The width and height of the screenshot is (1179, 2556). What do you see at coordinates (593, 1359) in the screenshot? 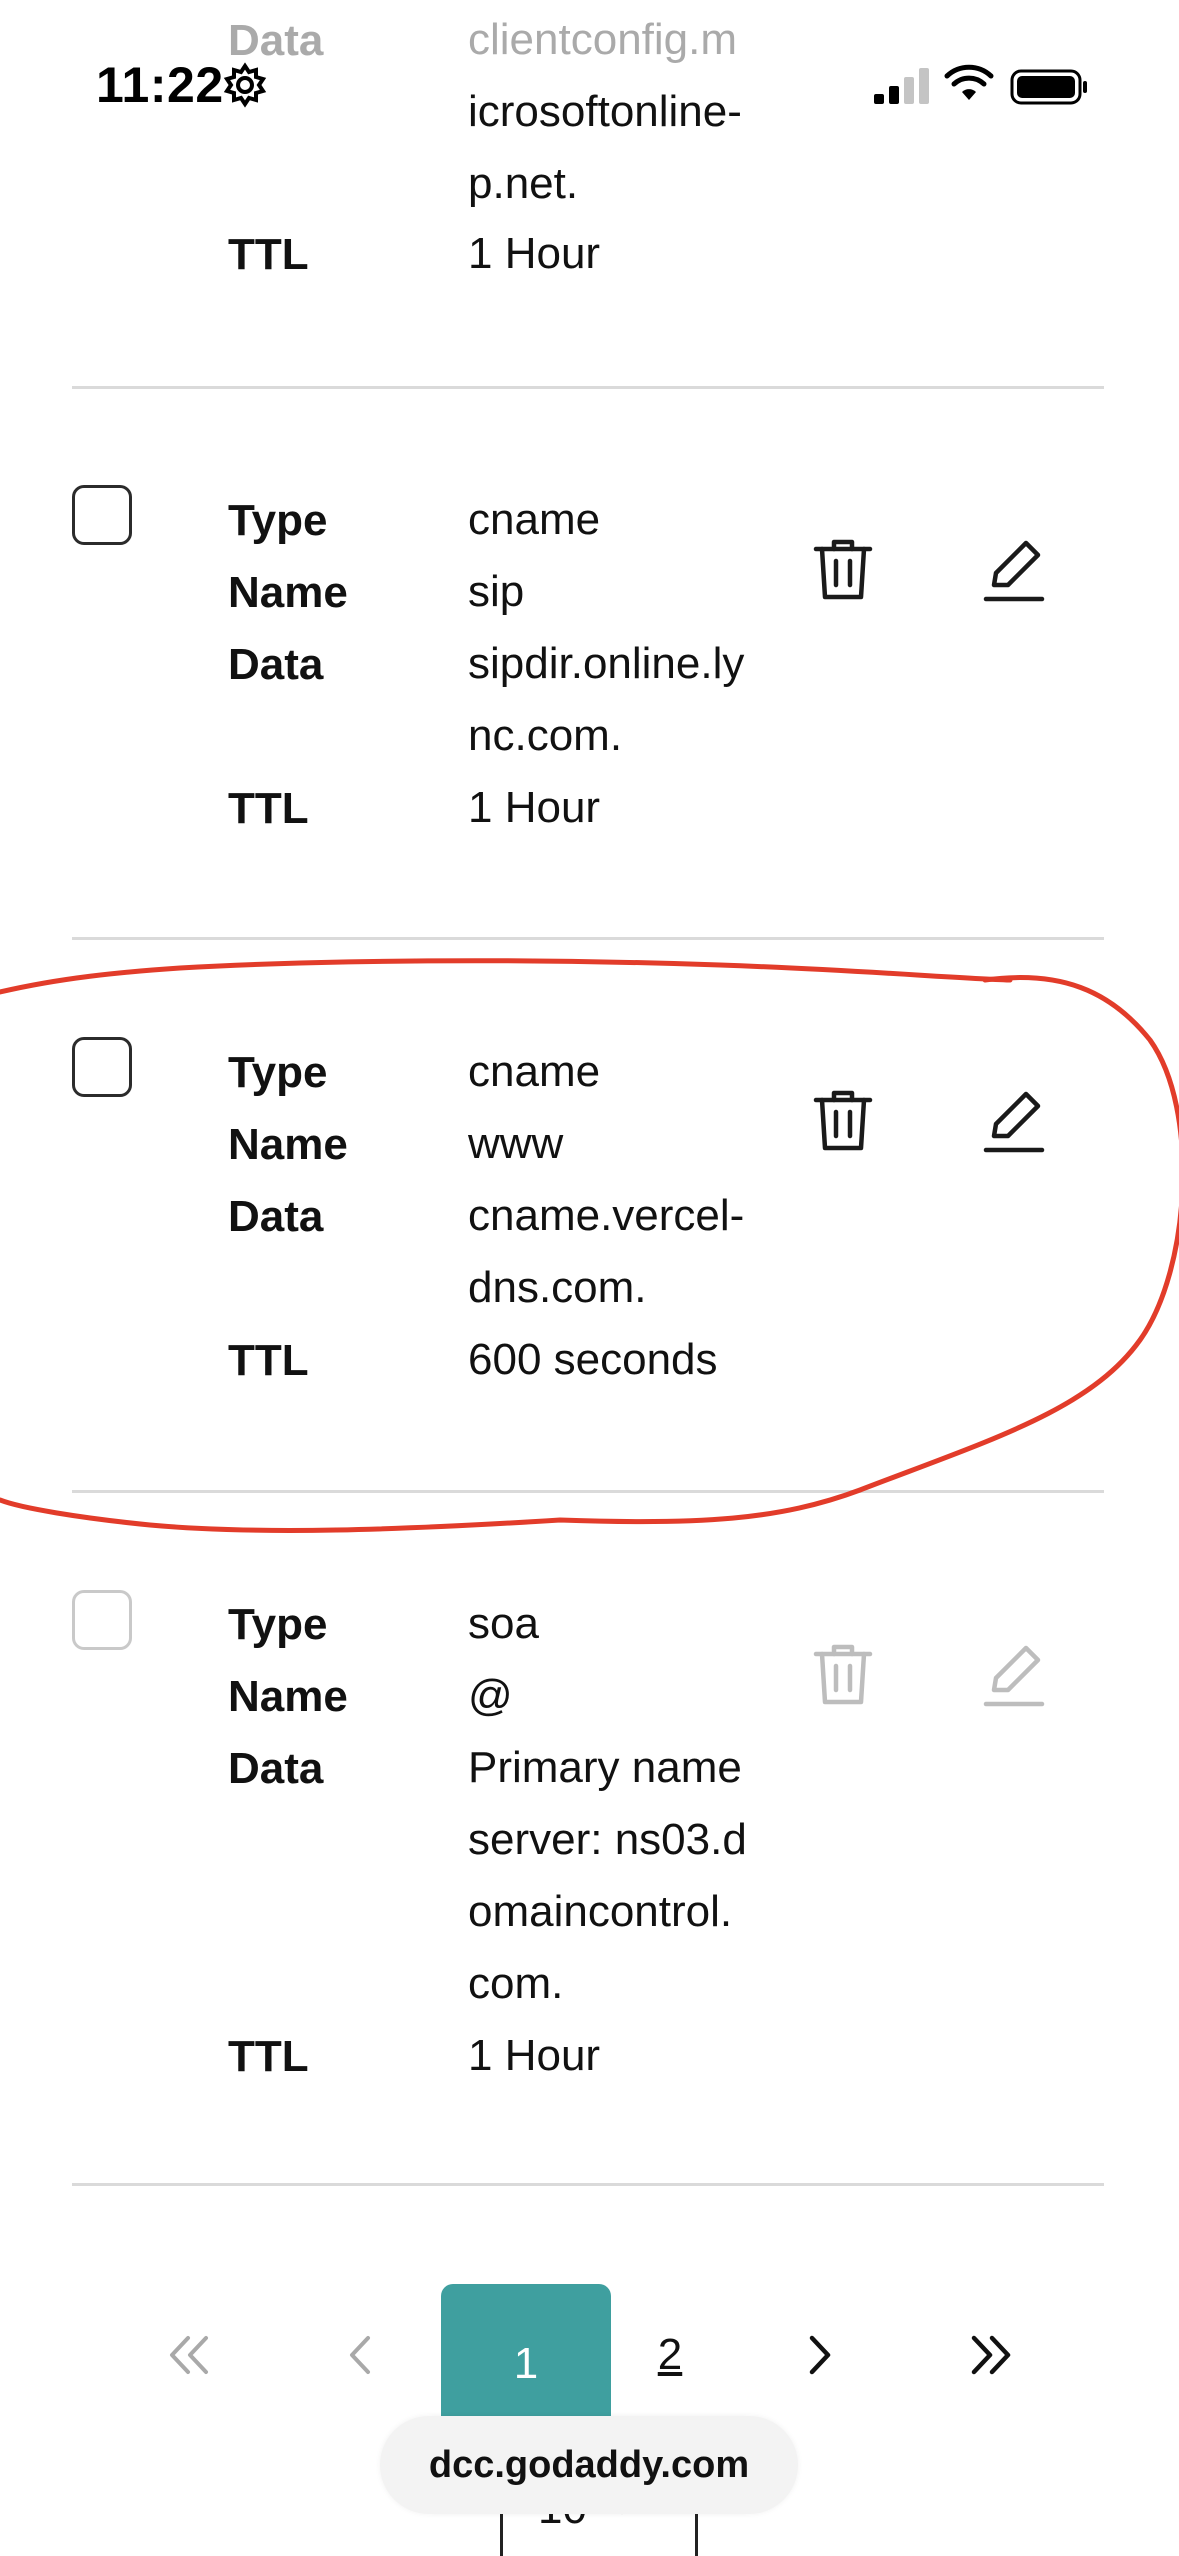
I see `record-ttl-value: 600 seconds` at bounding box center [593, 1359].